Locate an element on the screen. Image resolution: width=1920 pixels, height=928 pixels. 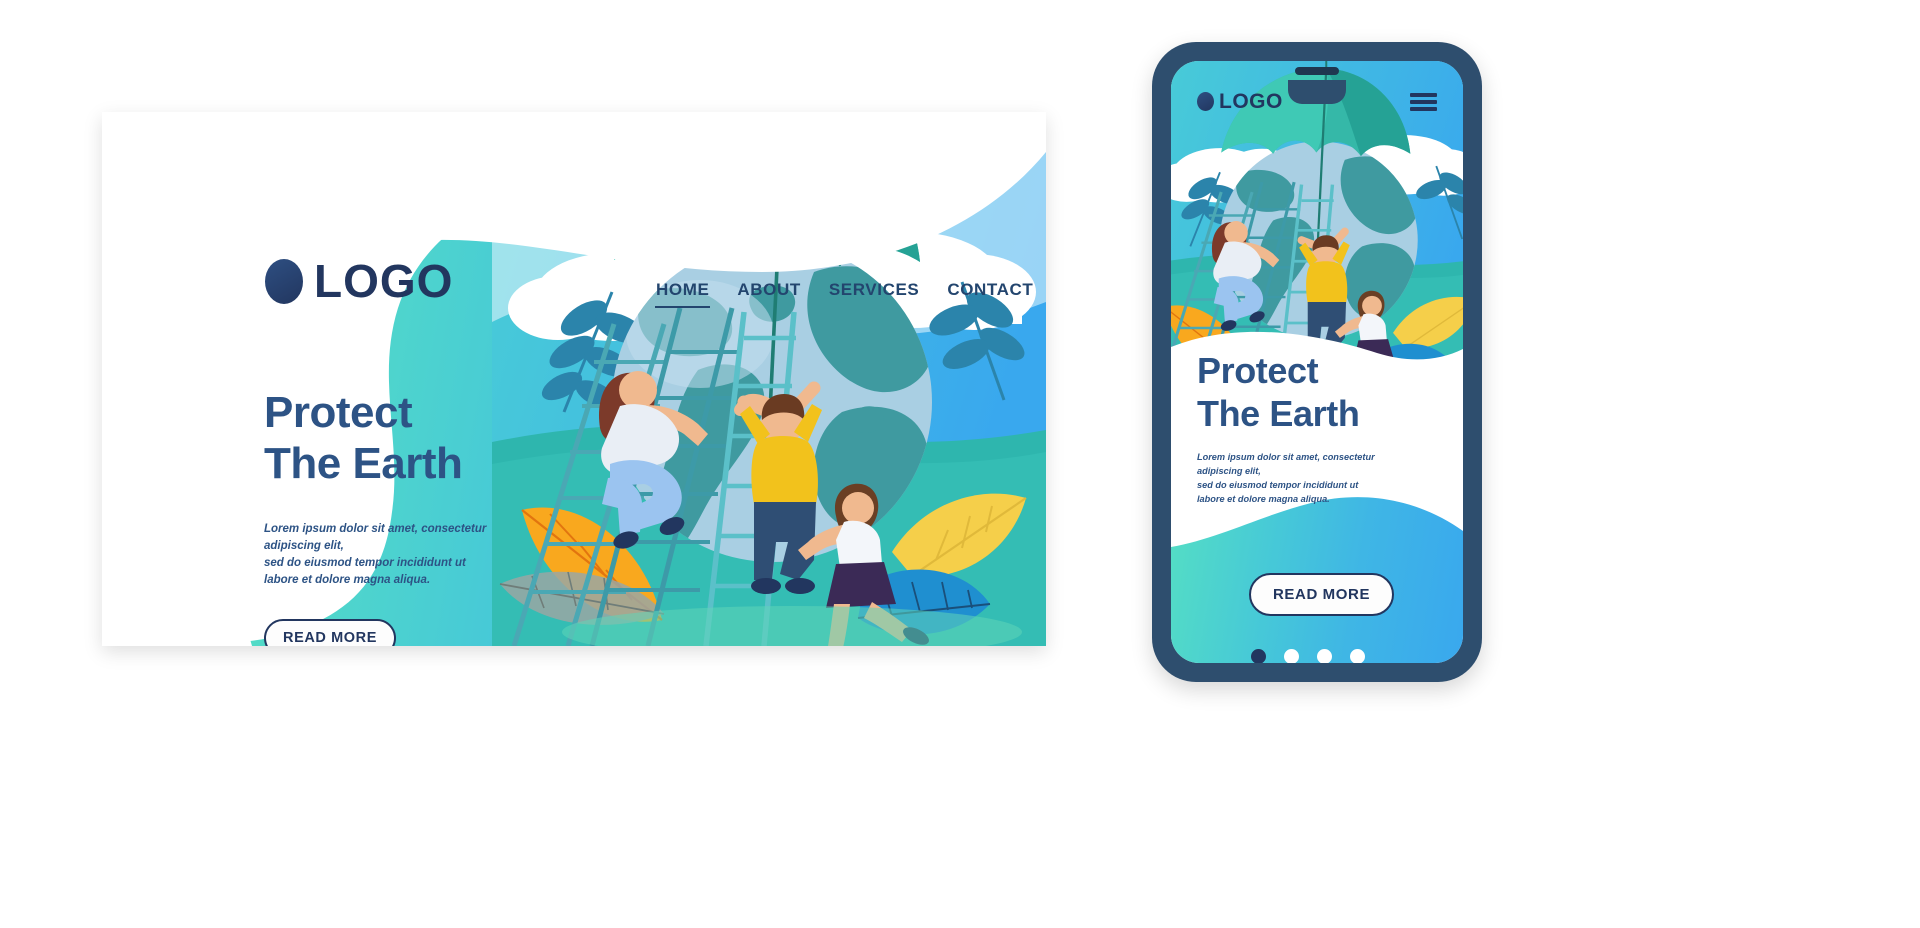
phone-hero-title-line-2: The Earth is located at coordinates (1278, 414).